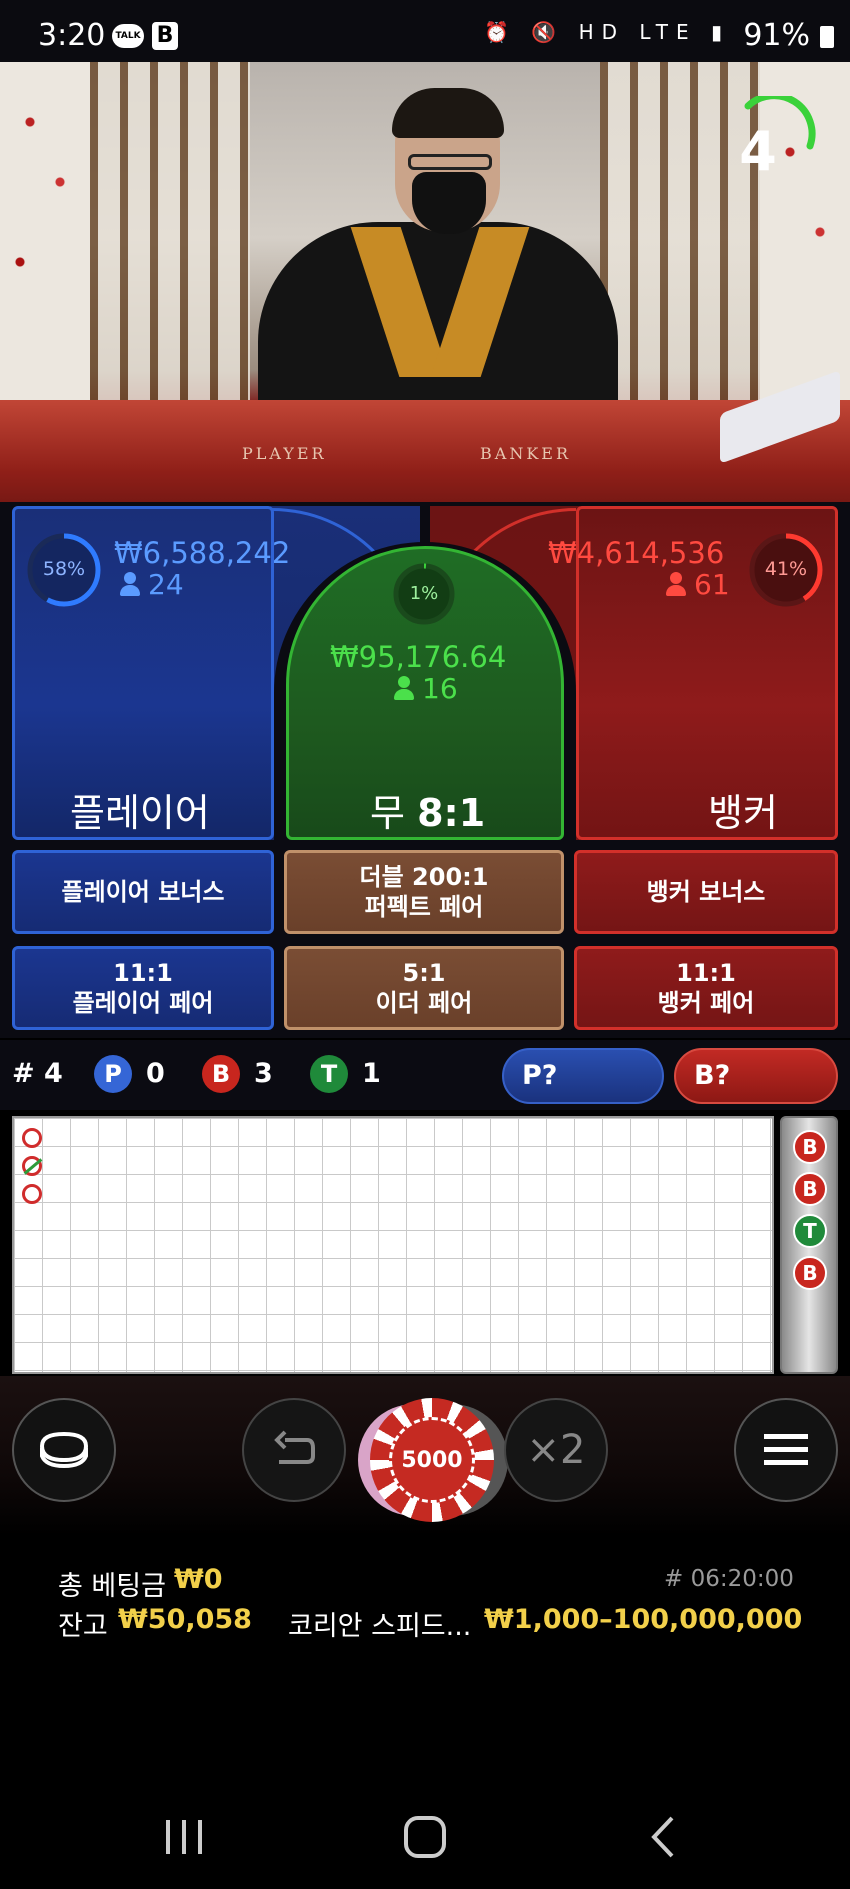  I want to click on banker-label: 뱅커, so click(743, 813).